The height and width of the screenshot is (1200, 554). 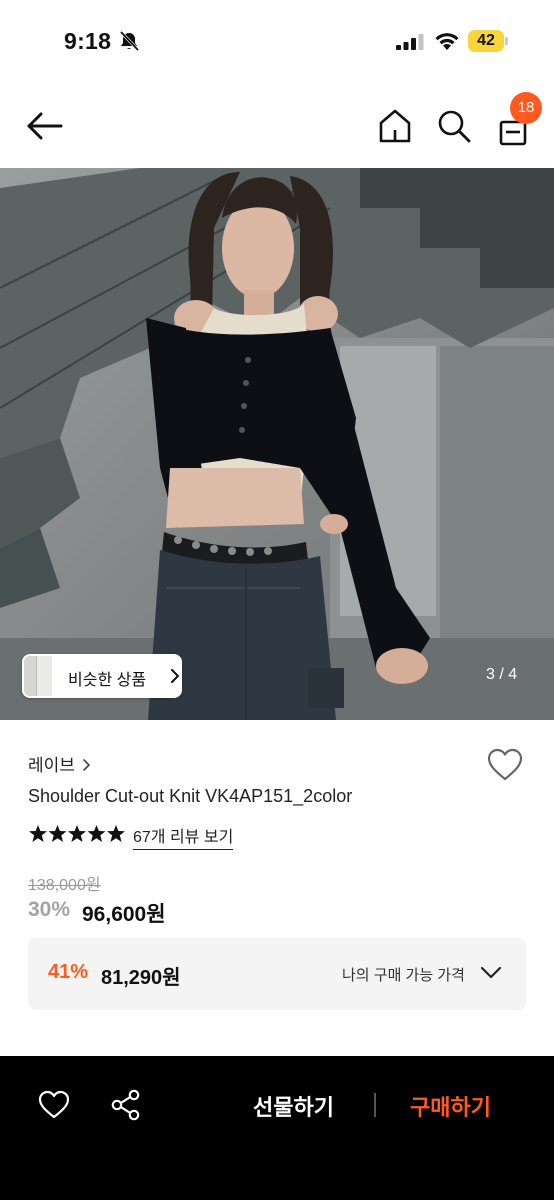 I want to click on cart-count-badge: 18, so click(x=526, y=108).